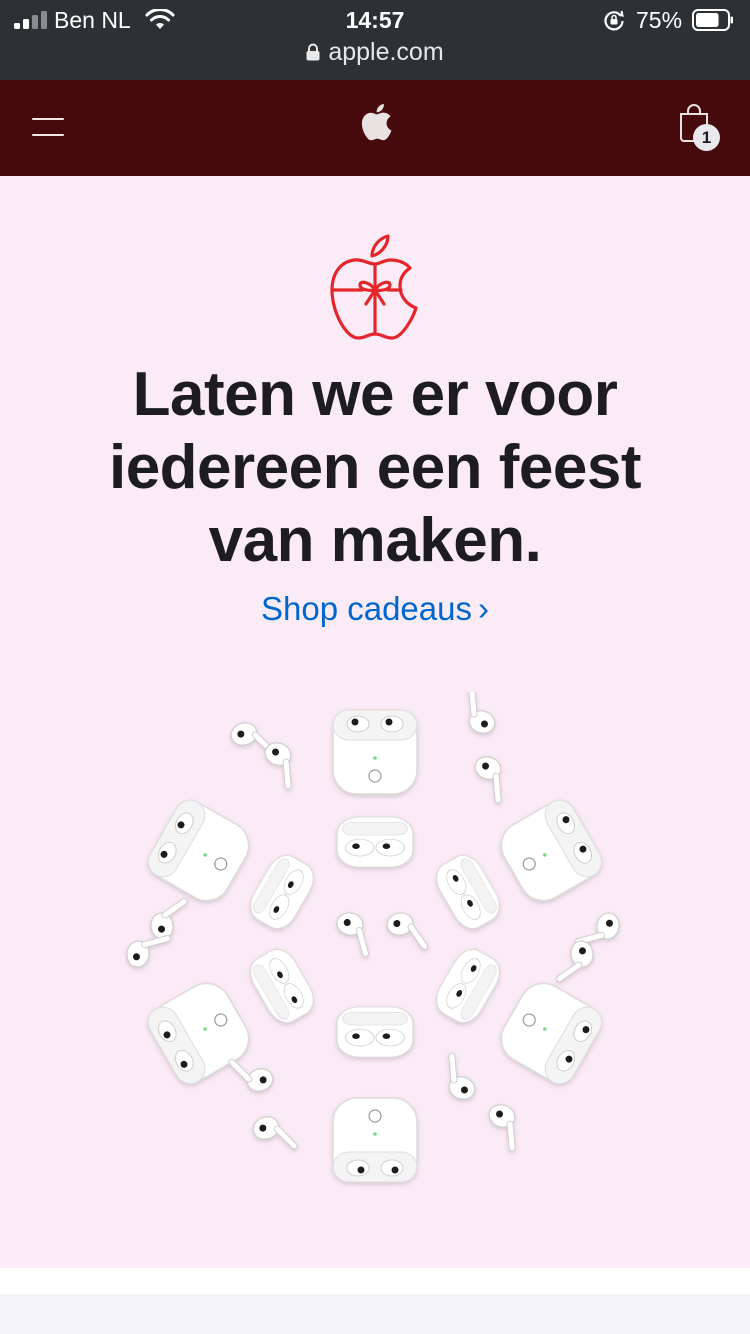  Describe the element at coordinates (659, 20) in the screenshot. I see `battery-percentage: 75%` at that location.